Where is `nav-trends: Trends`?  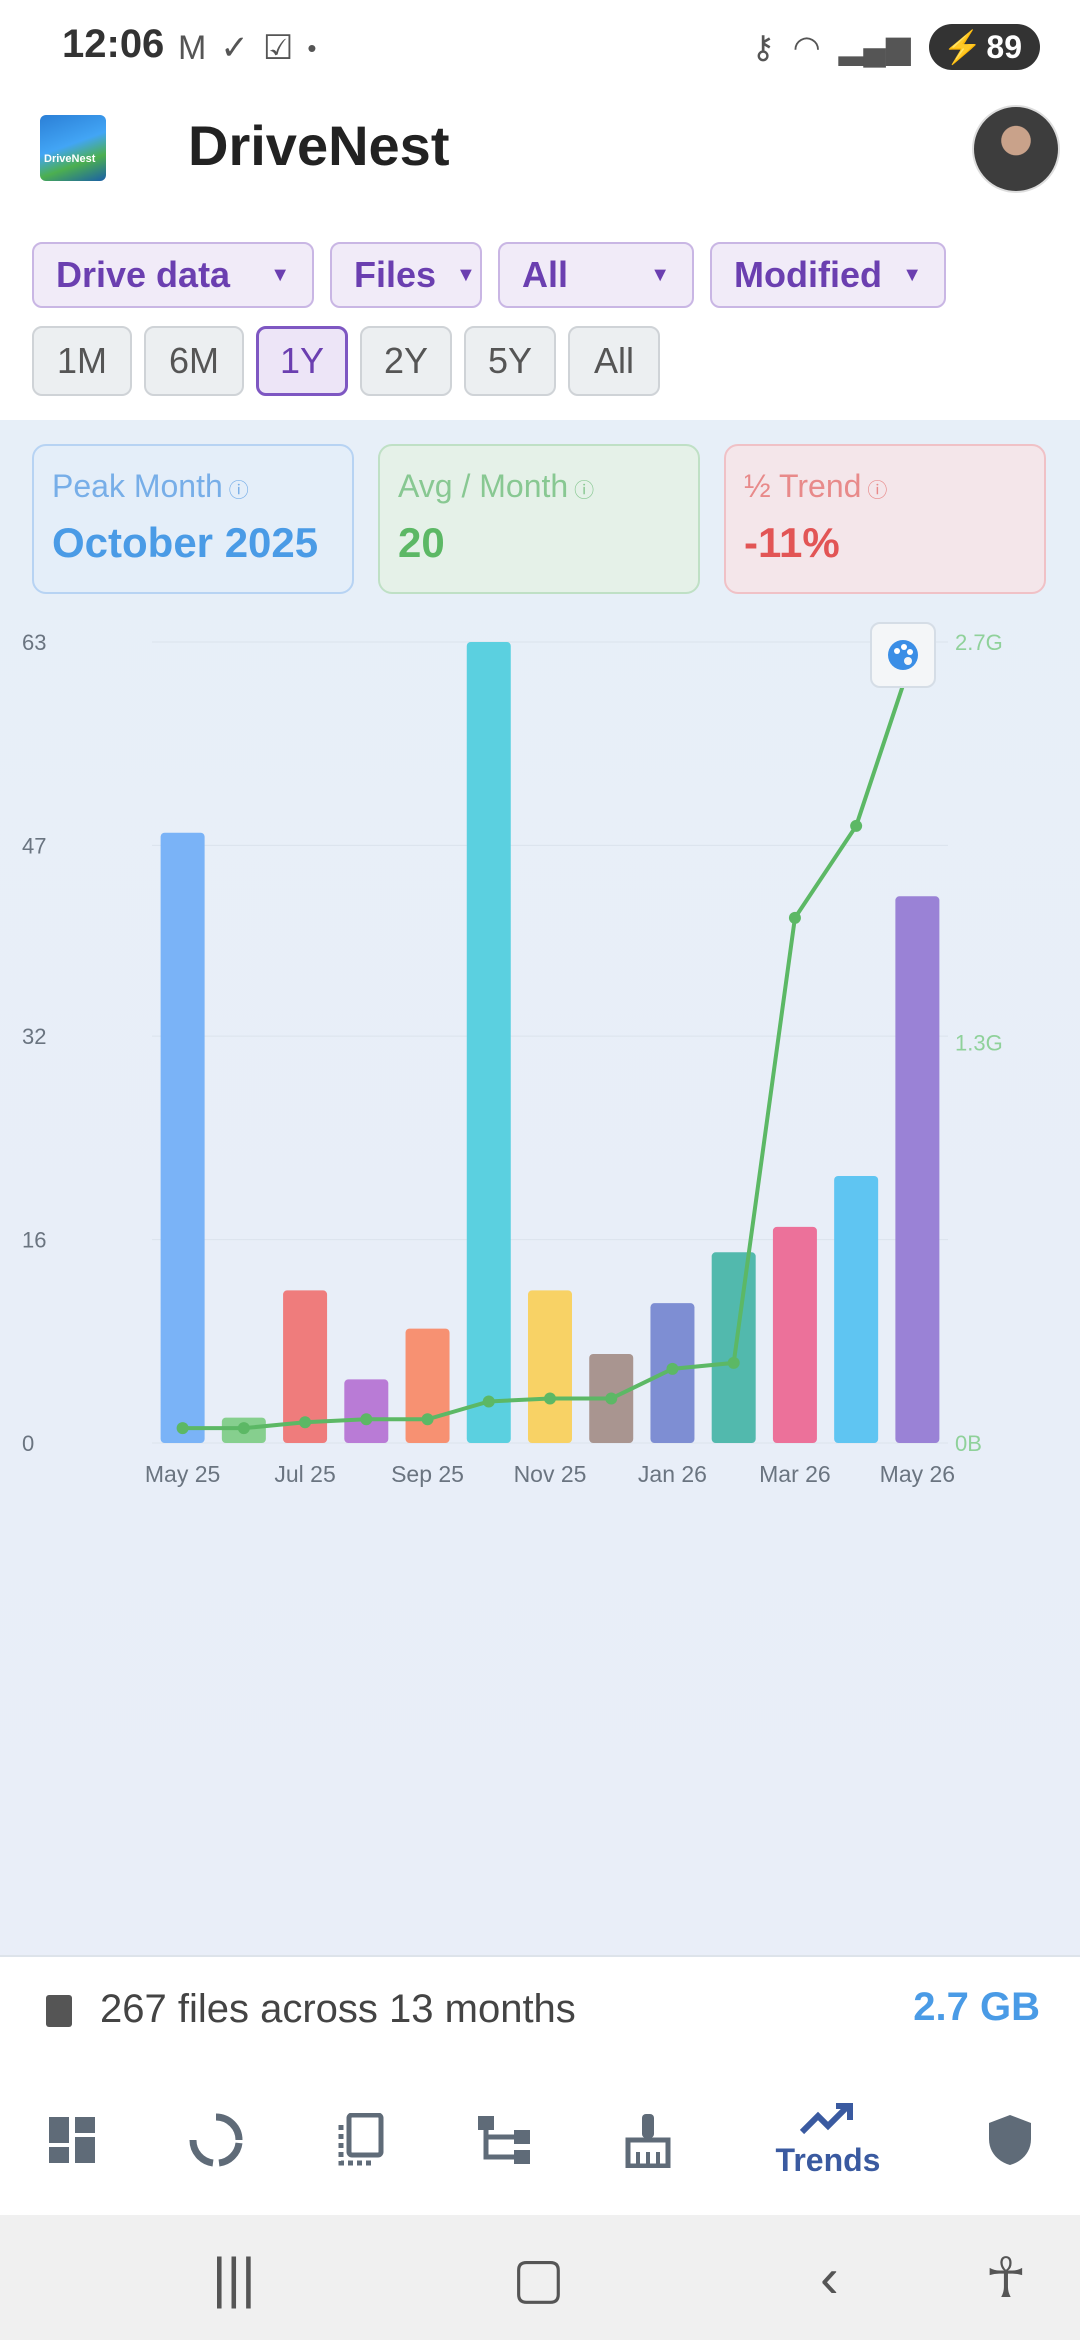
nav-trends: Trends is located at coordinates (828, 2140).